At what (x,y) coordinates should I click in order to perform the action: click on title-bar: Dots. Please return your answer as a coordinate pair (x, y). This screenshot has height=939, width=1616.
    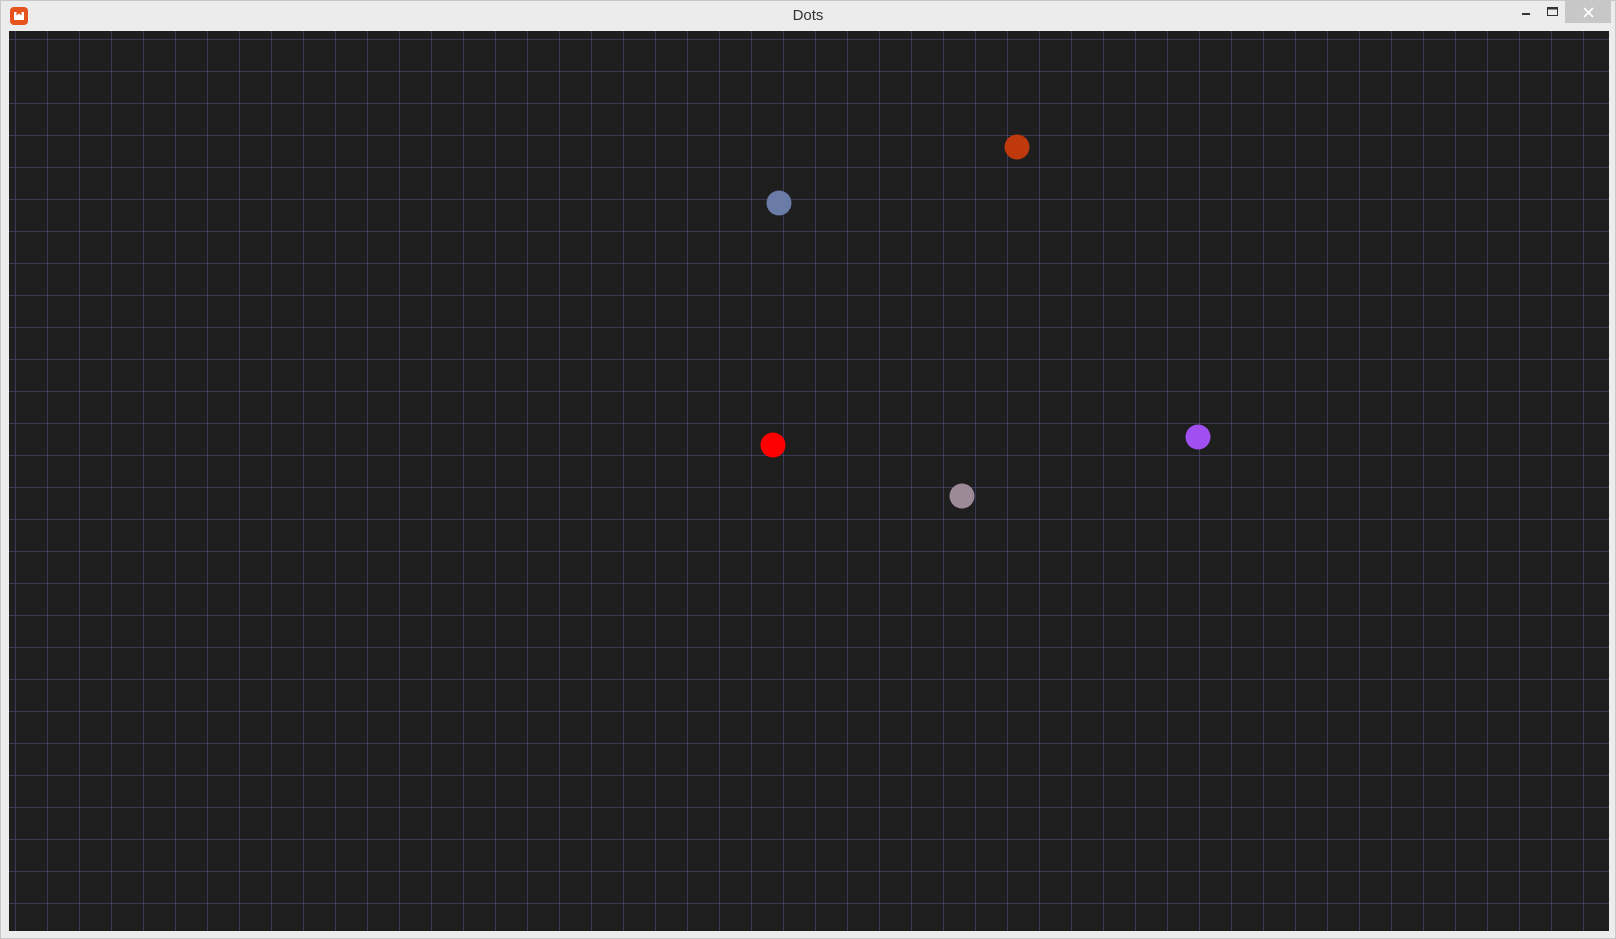
    Looking at the image, I should click on (808, 16).